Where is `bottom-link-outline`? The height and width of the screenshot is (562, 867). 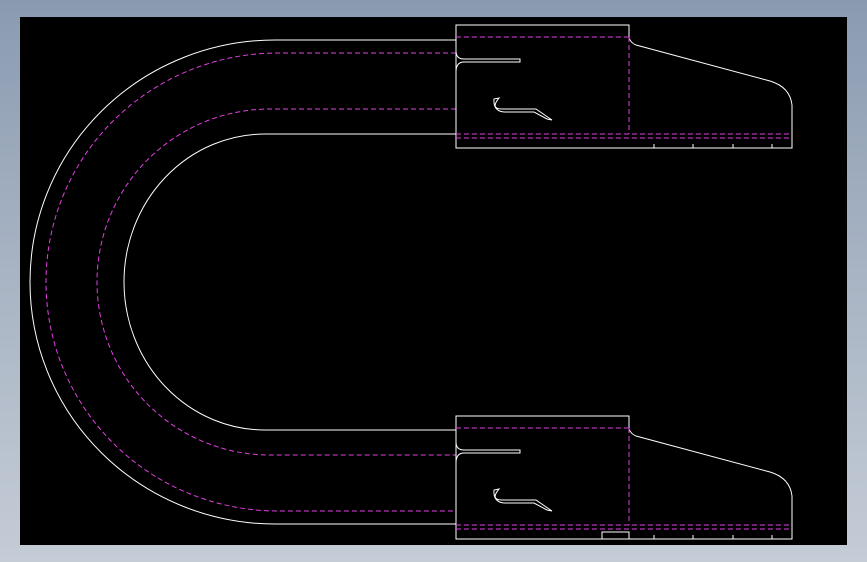 bottom-link-outline is located at coordinates (624, 477).